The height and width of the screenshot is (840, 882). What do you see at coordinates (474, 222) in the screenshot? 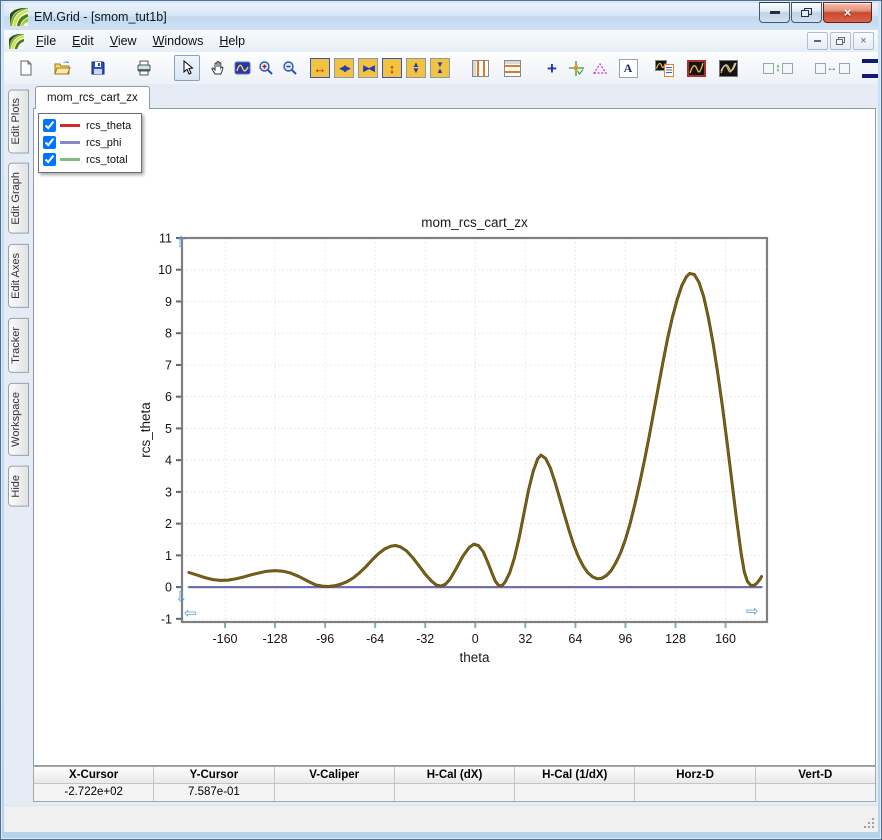
I see `svg-text: mom_rcs_cart_zx` at bounding box center [474, 222].